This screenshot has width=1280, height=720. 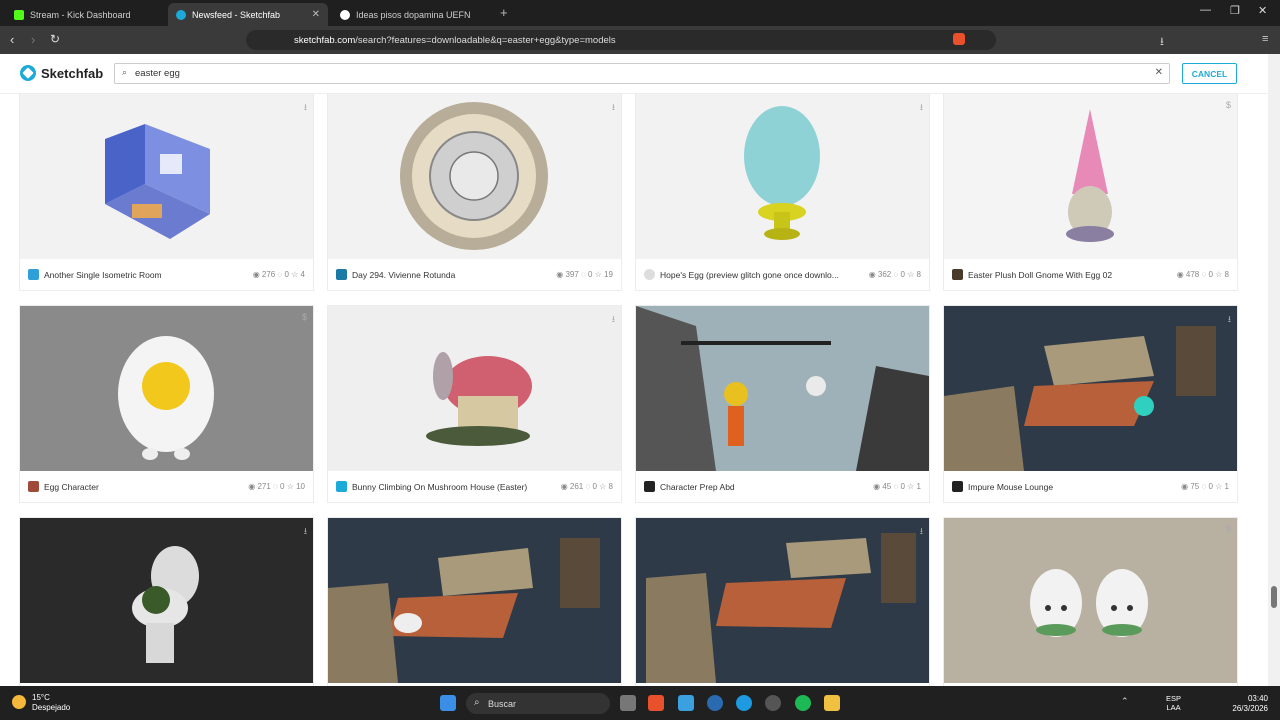 I want to click on card-meta: Day 294. Vivienne Rotunda ◉ 397 ◌ 0 ☆ 19, so click(x=474, y=274).